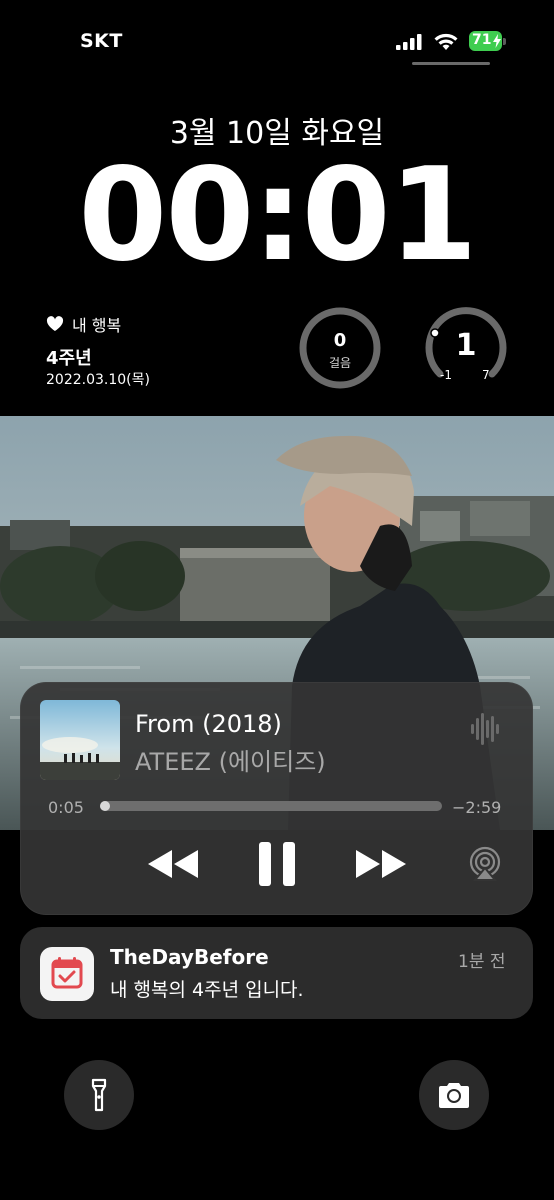 This screenshot has width=554, height=1200. I want to click on steps-count: 0, so click(340, 340).